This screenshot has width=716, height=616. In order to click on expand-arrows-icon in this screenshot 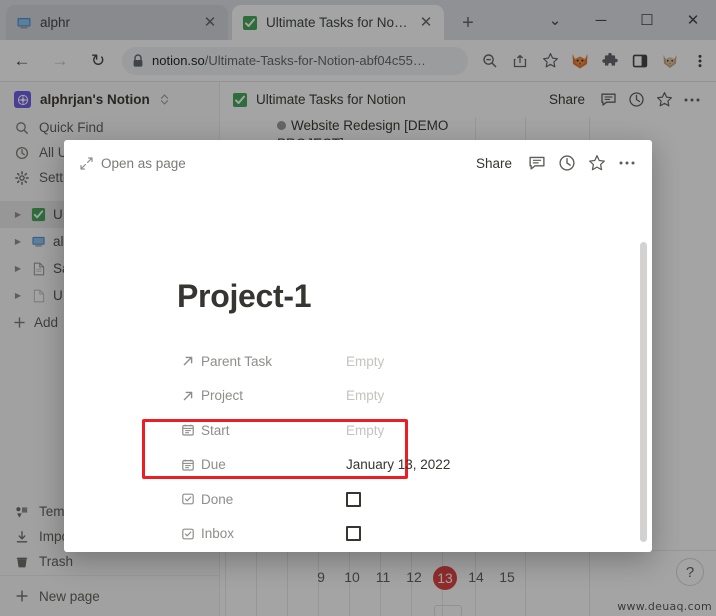, I will do `click(86, 163)`.